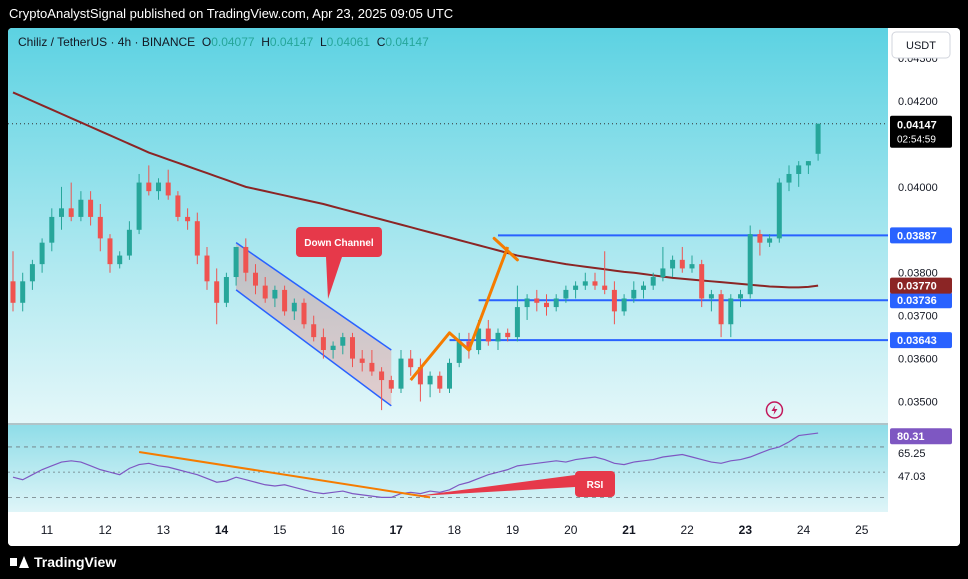  What do you see at coordinates (917, 126) in the screenshot?
I see `last-price-tag: 0.04147` at bounding box center [917, 126].